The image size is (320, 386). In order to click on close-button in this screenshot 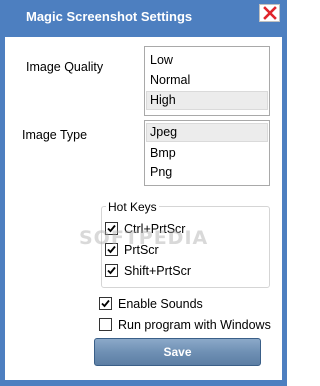, I will do `click(269, 13)`.